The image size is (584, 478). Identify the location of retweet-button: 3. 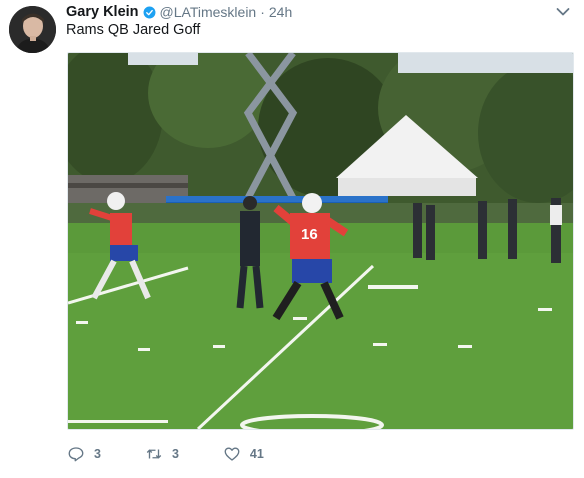
(162, 454).